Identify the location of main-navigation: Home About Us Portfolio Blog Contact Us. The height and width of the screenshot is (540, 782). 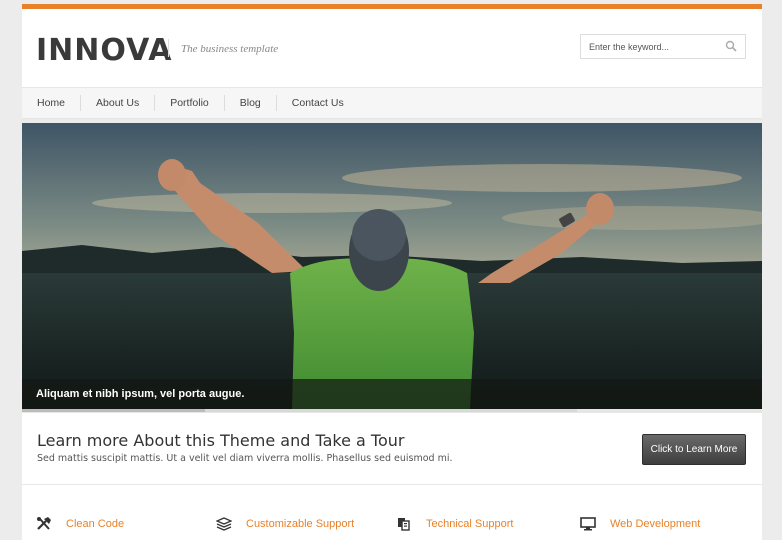
(392, 103).